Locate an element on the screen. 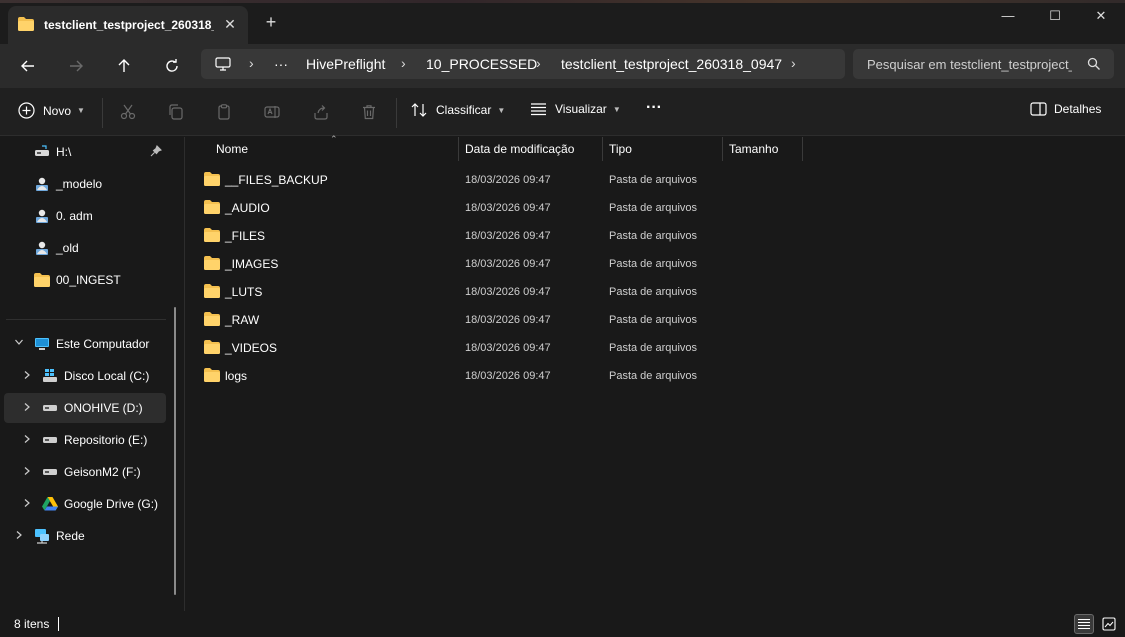  sidebar-item-google-drive: Google Drive (G:) is located at coordinates (85, 504).